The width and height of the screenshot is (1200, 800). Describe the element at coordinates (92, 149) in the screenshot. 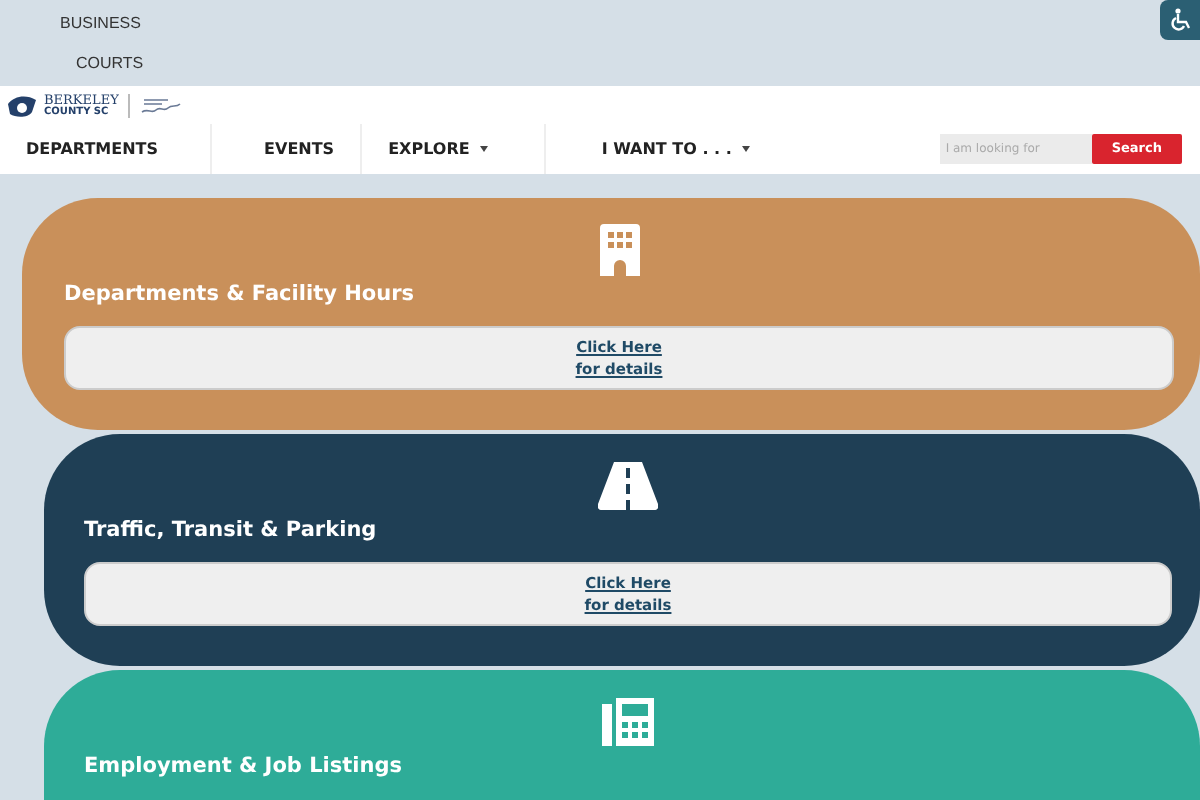

I see `nav-item: DEPARTMENTS` at that location.